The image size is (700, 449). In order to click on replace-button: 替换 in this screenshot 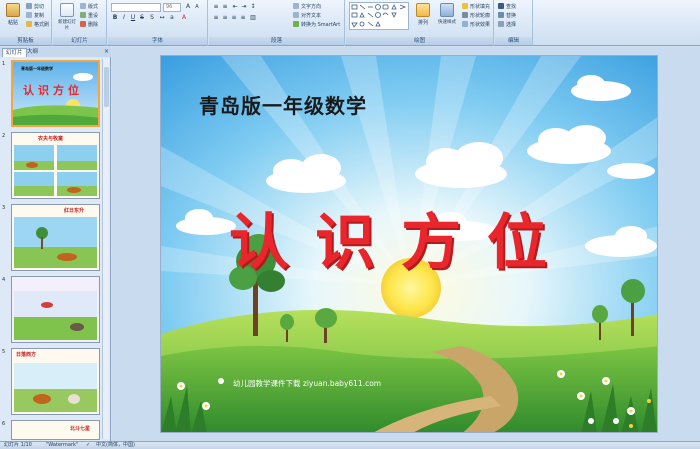, I will do `click(507, 16)`.